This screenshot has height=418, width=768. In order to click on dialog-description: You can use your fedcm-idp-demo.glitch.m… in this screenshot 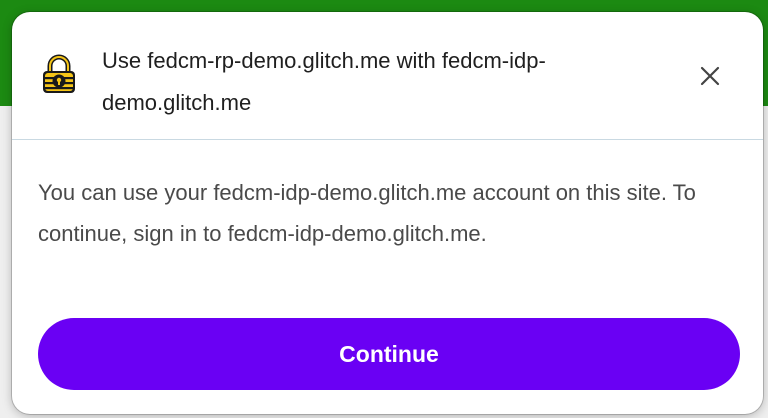, I will do `click(367, 213)`.